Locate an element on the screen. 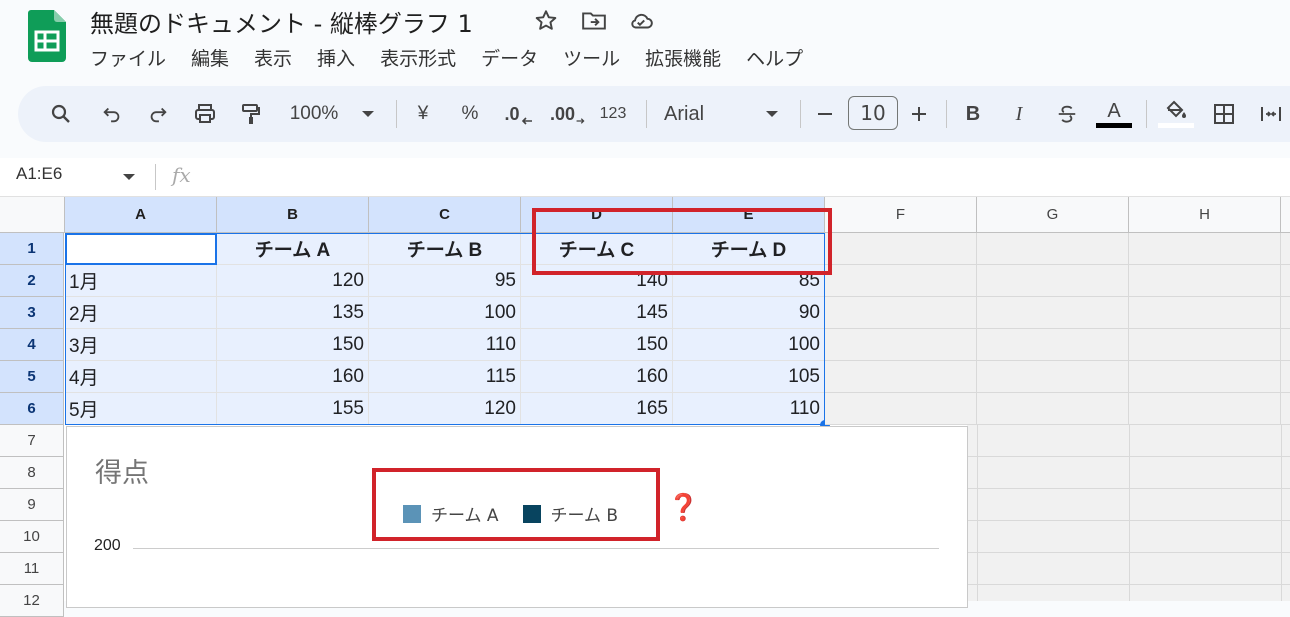 The image size is (1290, 617). menu-data: データ is located at coordinates (509, 57).